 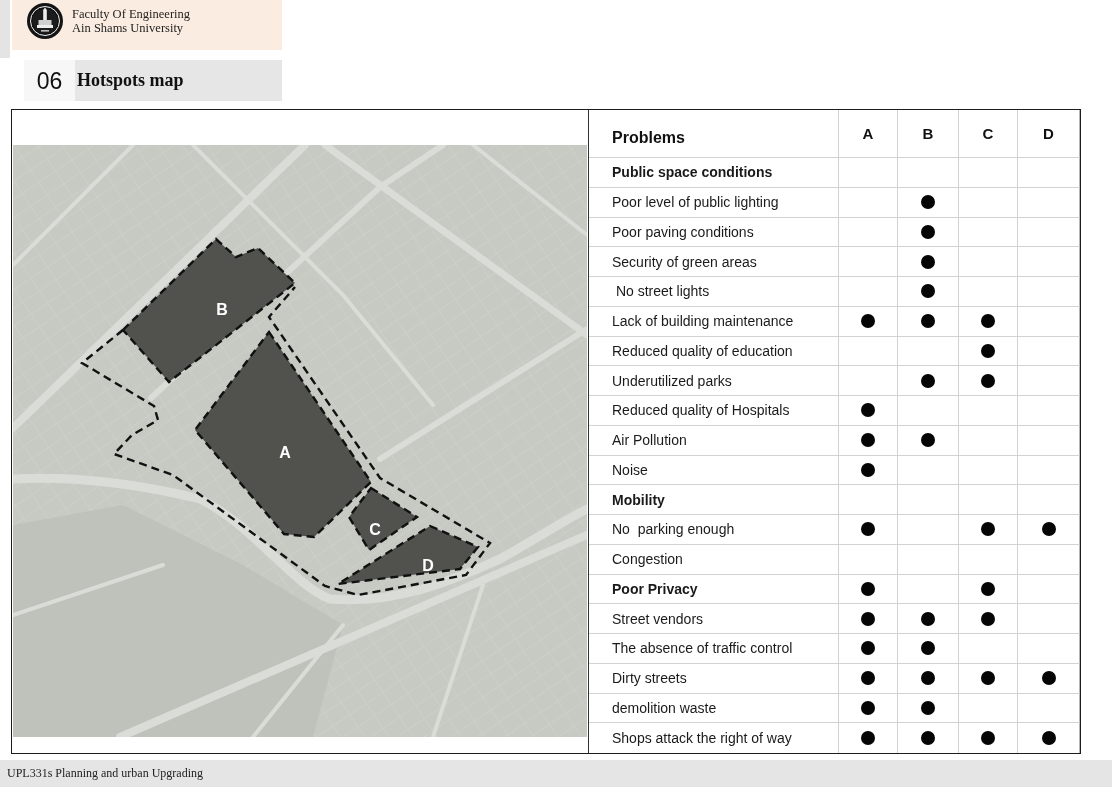 What do you see at coordinates (638, 499) in the screenshot?
I see `category-label: Mobility` at bounding box center [638, 499].